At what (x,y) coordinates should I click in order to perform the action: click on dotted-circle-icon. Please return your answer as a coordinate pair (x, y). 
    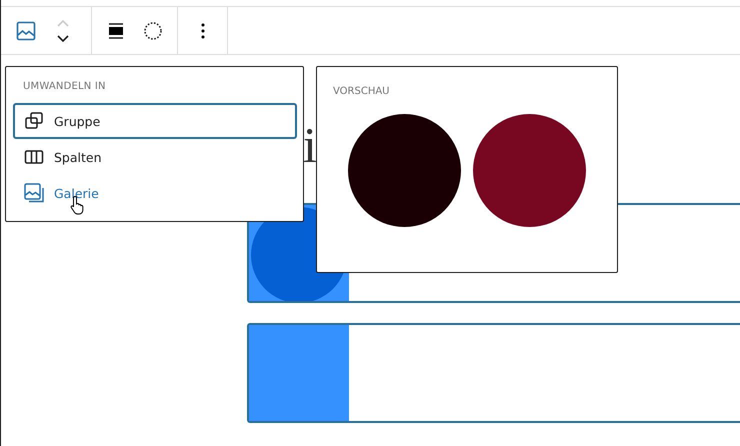
    Looking at the image, I should click on (152, 30).